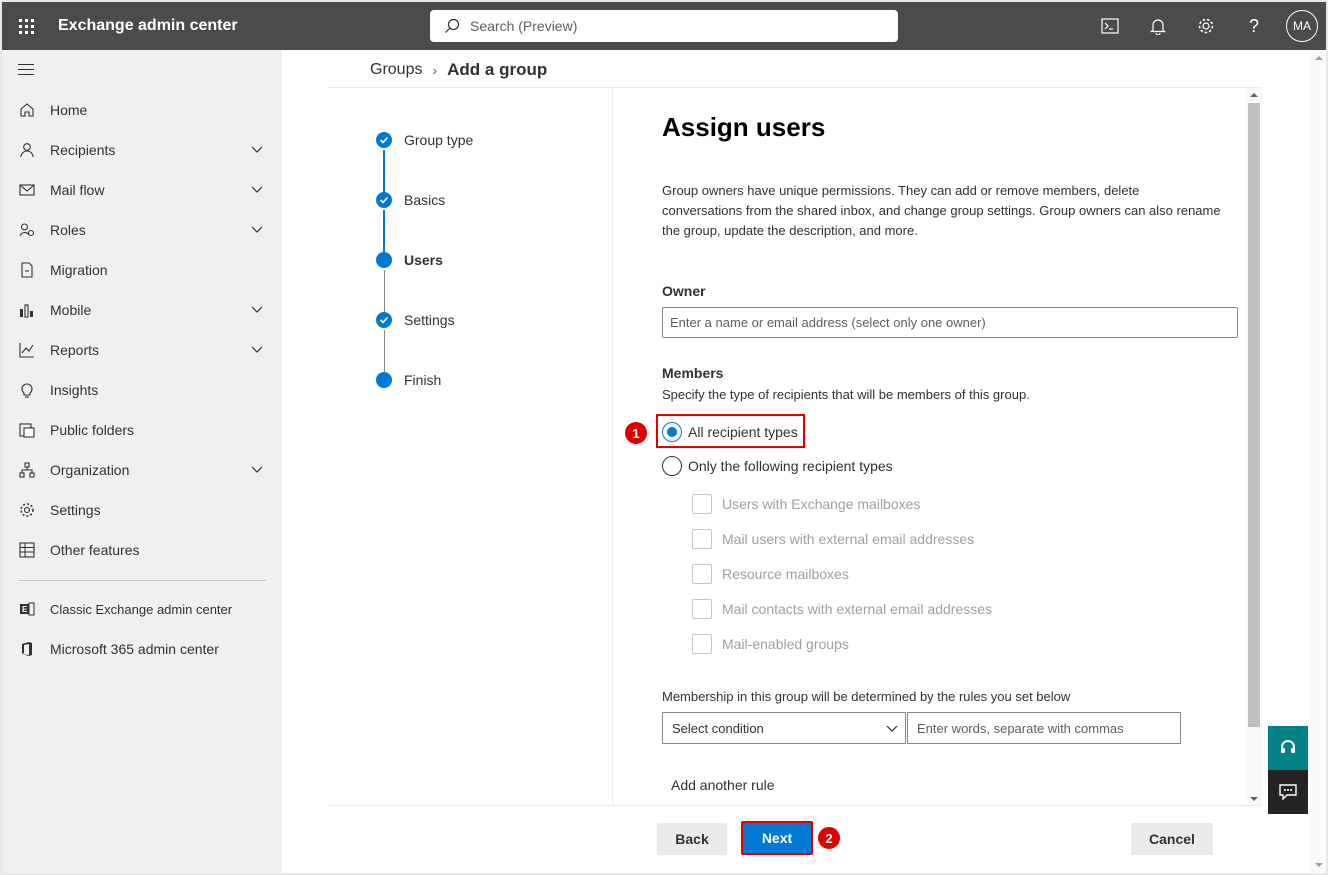 The height and width of the screenshot is (875, 1328). I want to click on avatar: MA, so click(1302, 26).